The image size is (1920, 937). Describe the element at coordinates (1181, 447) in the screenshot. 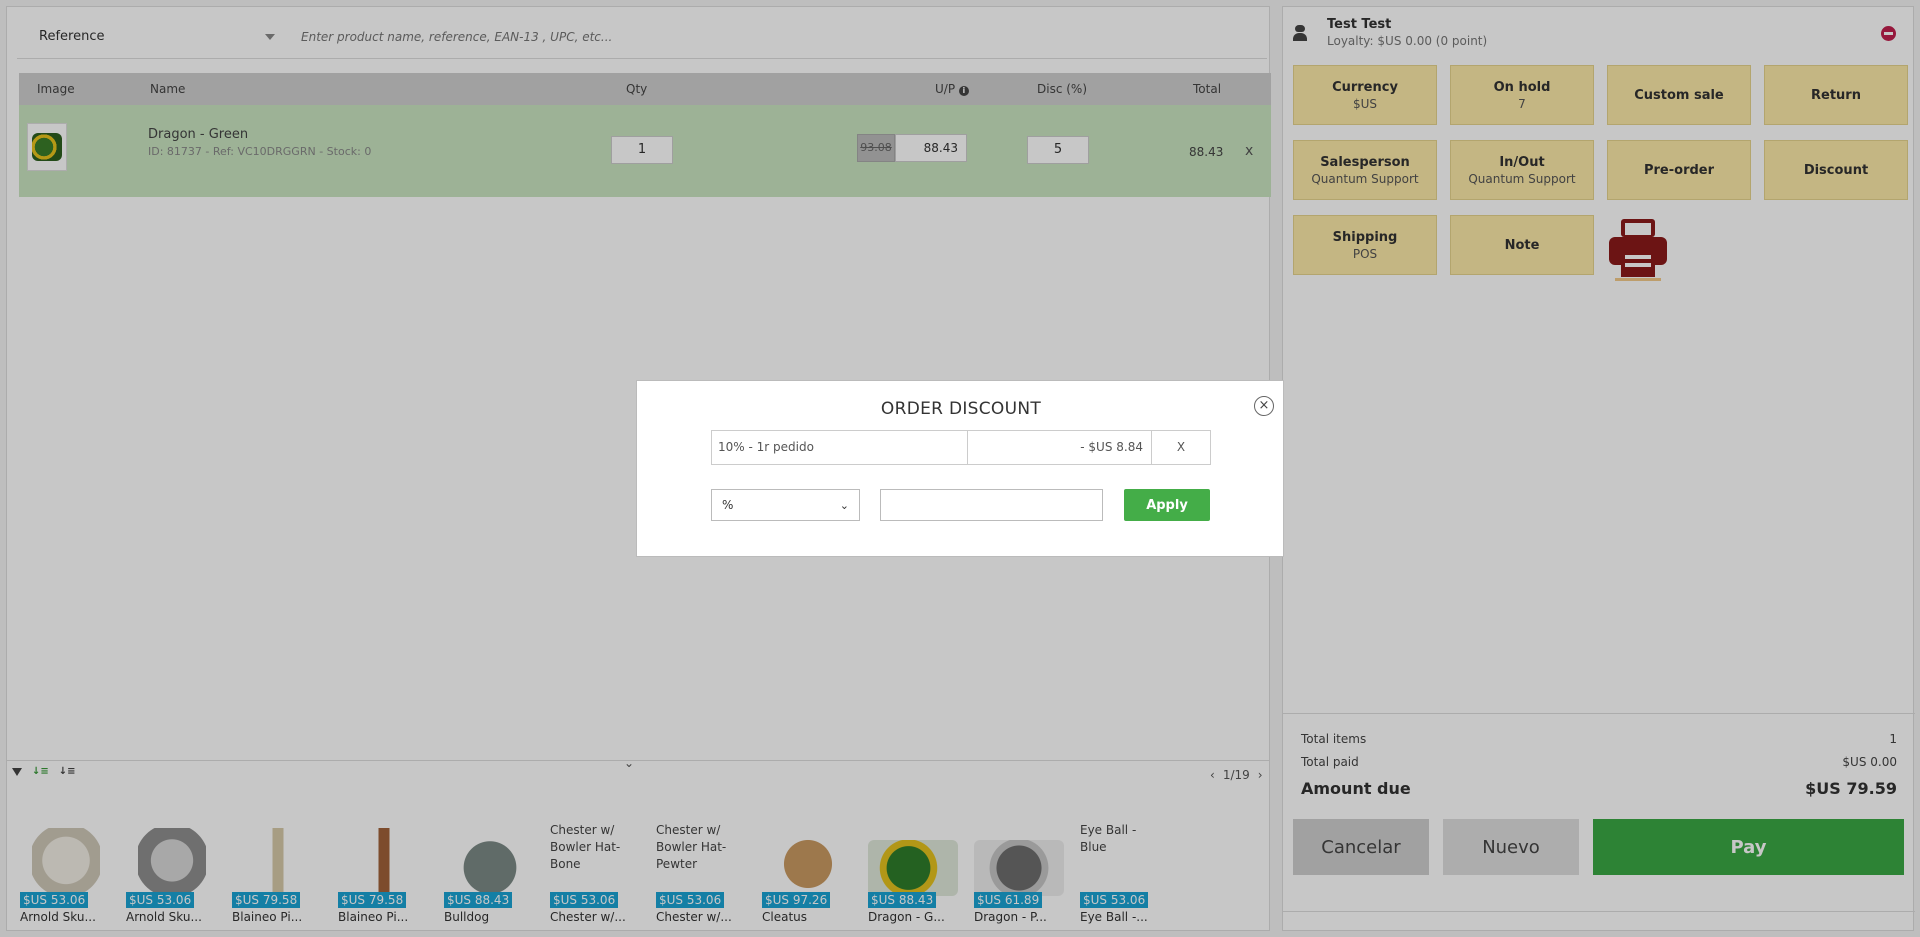

I see `remove-discount-button: X` at that location.